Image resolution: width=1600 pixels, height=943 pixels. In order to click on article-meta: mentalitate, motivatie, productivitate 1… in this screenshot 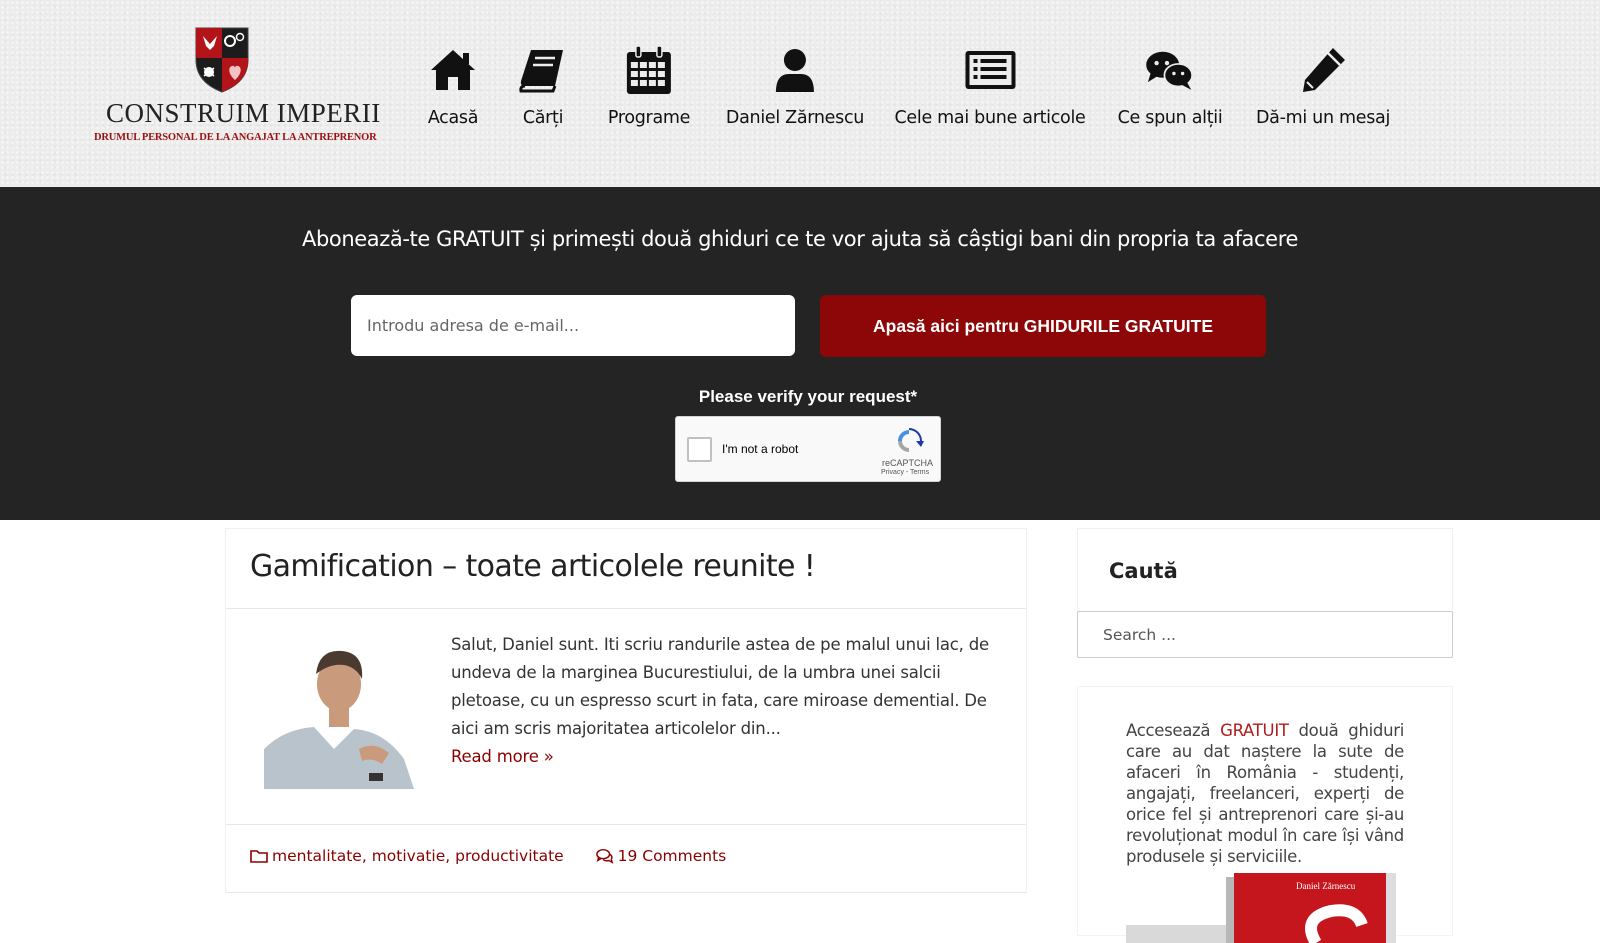, I will do `click(488, 856)`.